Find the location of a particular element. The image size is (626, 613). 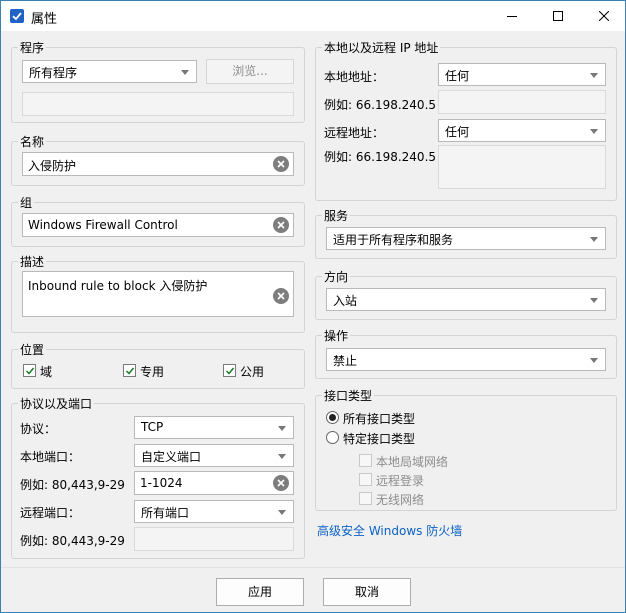

interface-all-radio is located at coordinates (332, 417).